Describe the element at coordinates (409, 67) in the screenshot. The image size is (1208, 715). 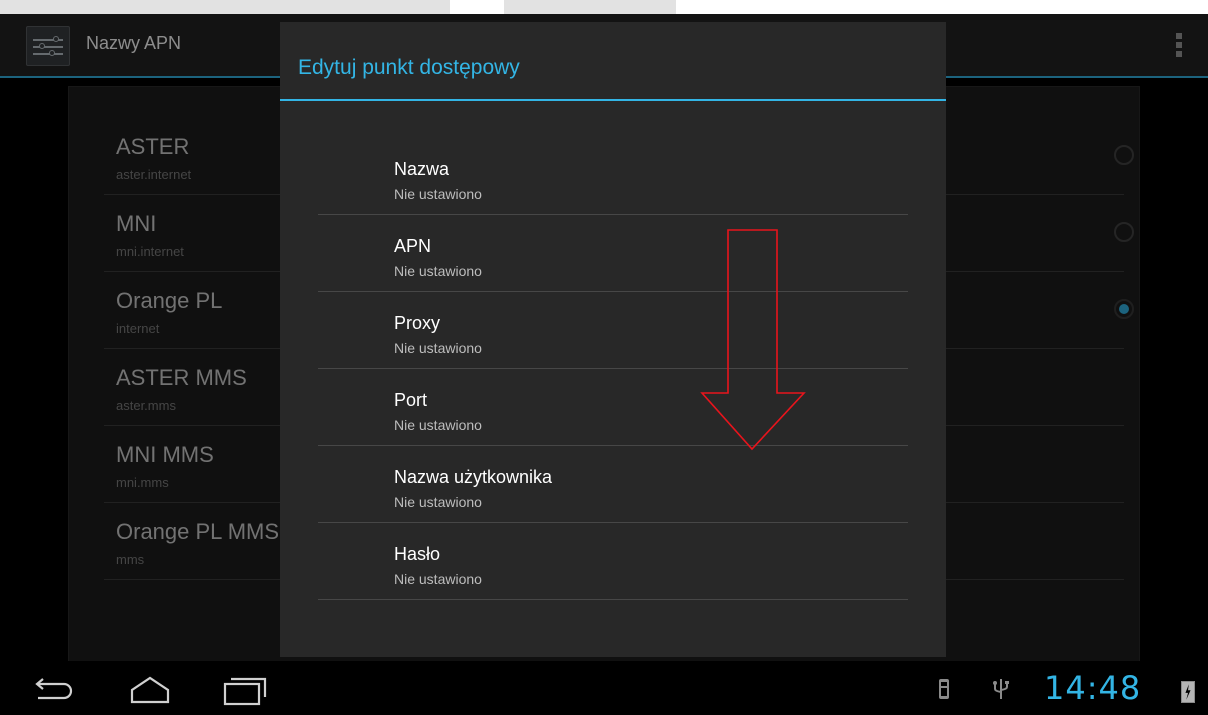
I see `dialog-title: Edytuj punkt dostępowy` at that location.